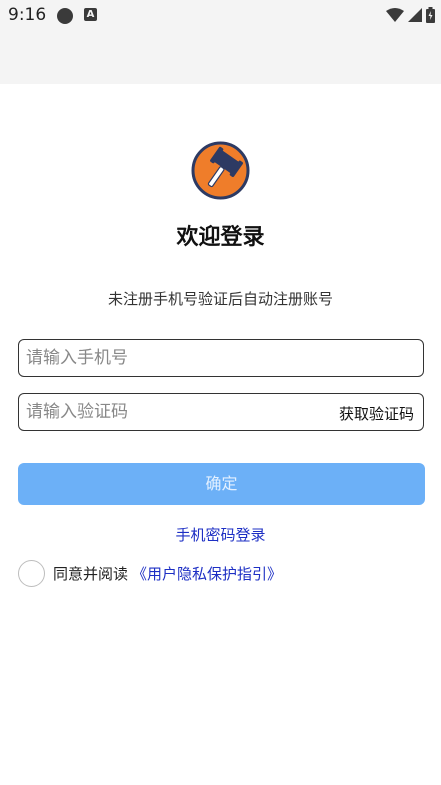  What do you see at coordinates (91, 573) in the screenshot?
I see `agree-text: 同意并阅读` at bounding box center [91, 573].